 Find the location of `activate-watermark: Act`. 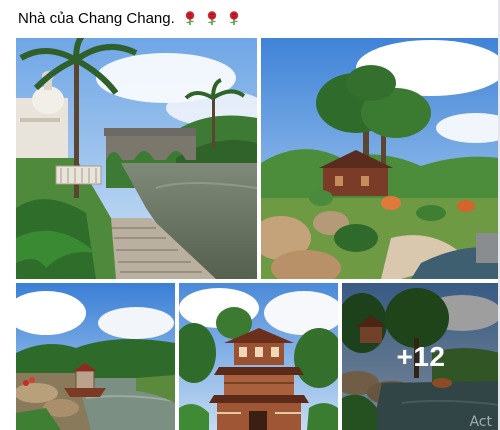

activate-watermark: Act is located at coordinates (480, 422).